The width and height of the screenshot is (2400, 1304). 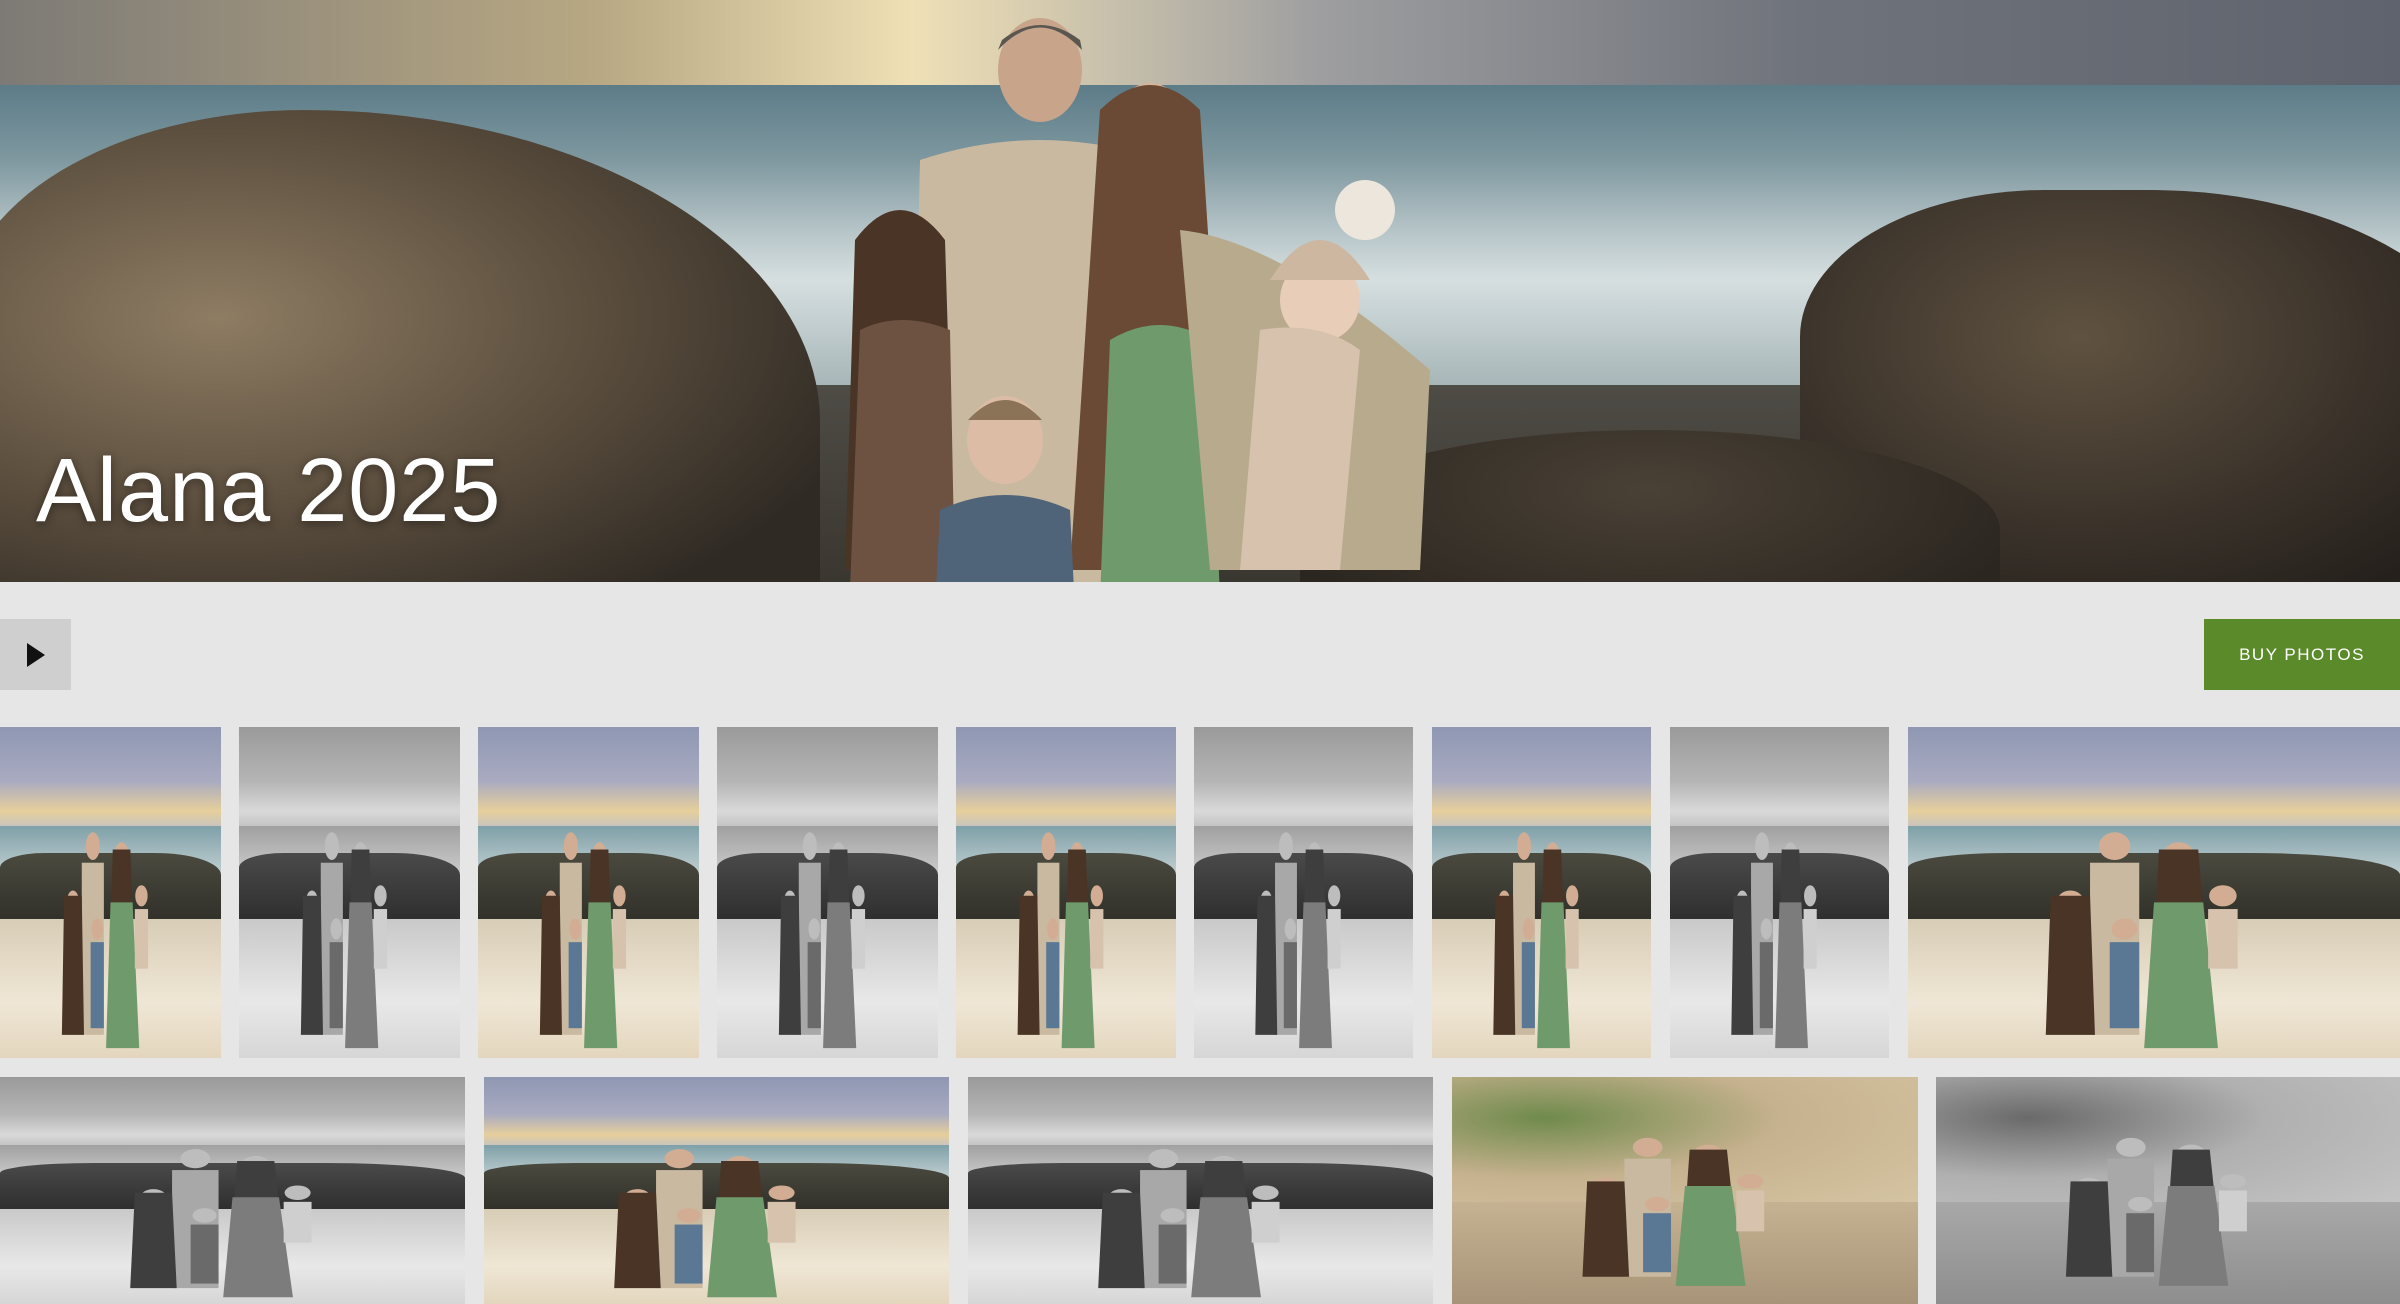 I want to click on slideshow-play-button, so click(x=35, y=654).